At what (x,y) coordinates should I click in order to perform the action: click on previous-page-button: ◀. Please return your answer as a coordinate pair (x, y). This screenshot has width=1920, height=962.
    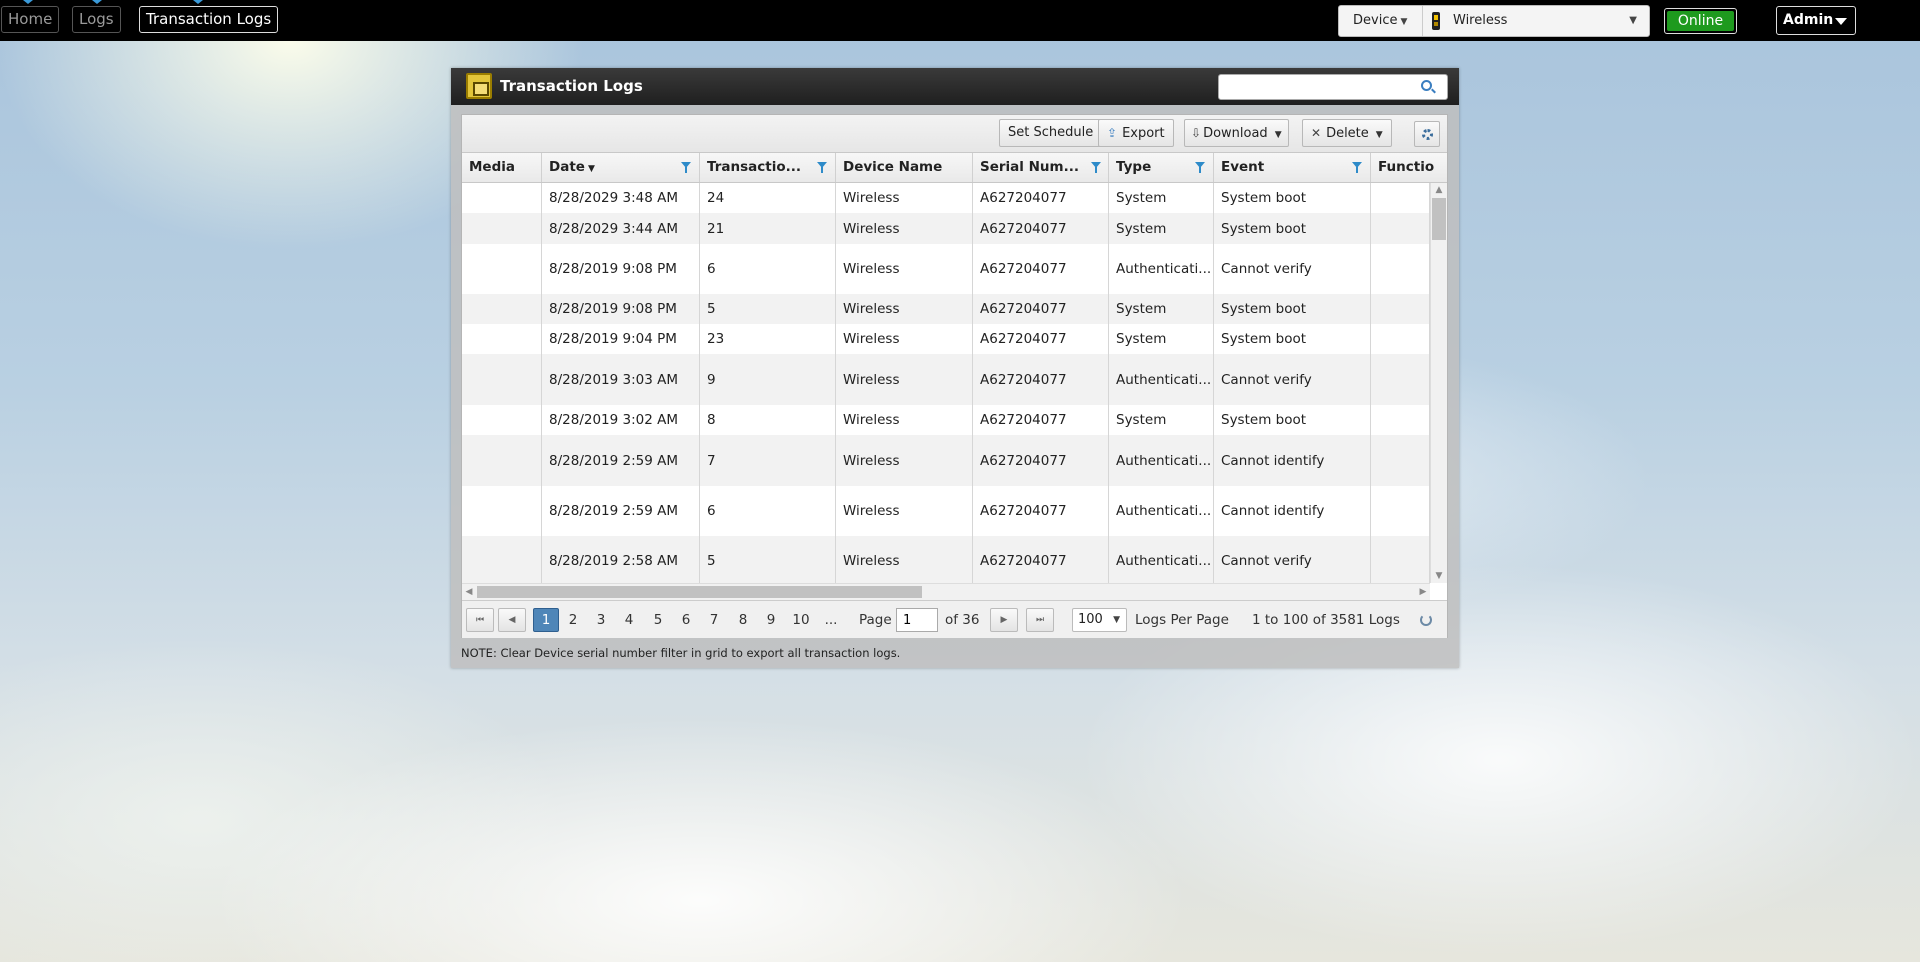
    Looking at the image, I should click on (512, 620).